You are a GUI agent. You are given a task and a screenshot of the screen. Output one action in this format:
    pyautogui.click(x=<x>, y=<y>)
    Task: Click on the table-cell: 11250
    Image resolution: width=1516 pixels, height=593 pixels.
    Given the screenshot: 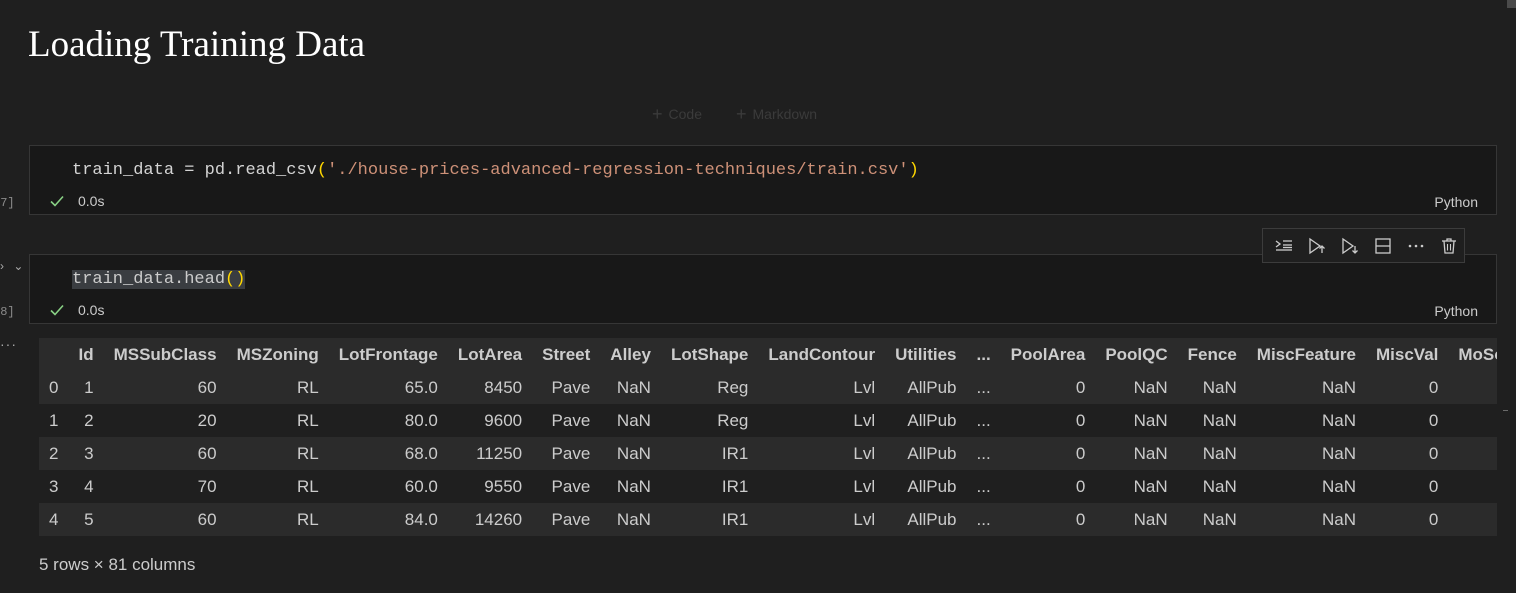 What is the action you would take?
    pyautogui.click(x=499, y=453)
    